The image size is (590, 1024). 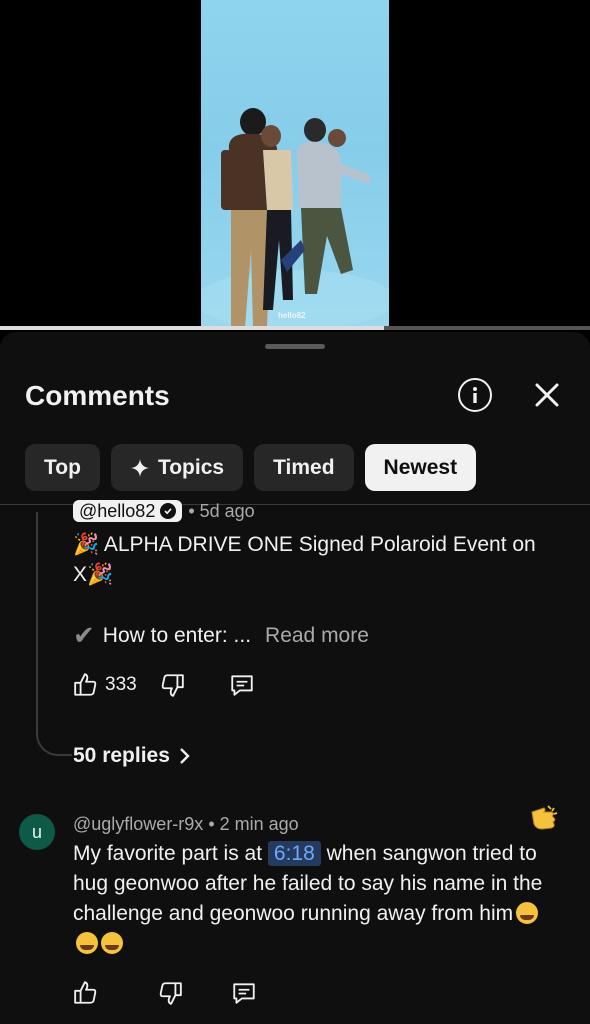 I want to click on chip-newest-label: Newest, so click(x=420, y=467).